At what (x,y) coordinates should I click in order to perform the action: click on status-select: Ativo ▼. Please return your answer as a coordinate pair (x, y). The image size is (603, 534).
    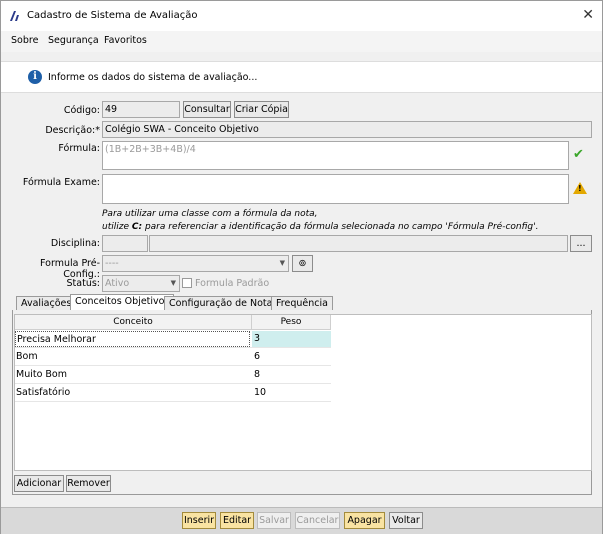
    Looking at the image, I should click on (141, 283).